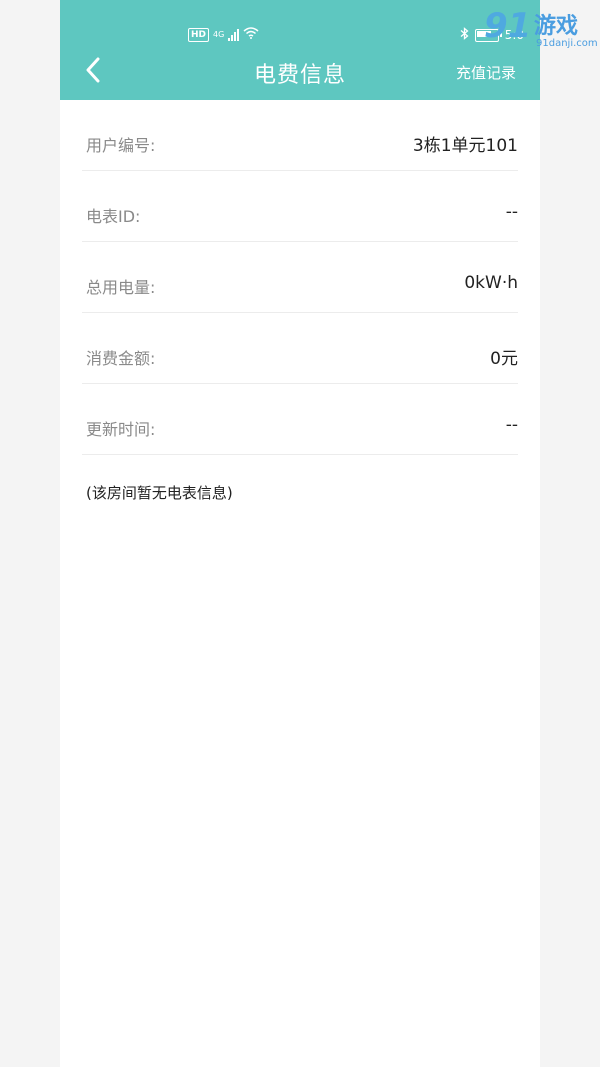  Describe the element at coordinates (234, 34) in the screenshot. I see `signal-icon` at that location.